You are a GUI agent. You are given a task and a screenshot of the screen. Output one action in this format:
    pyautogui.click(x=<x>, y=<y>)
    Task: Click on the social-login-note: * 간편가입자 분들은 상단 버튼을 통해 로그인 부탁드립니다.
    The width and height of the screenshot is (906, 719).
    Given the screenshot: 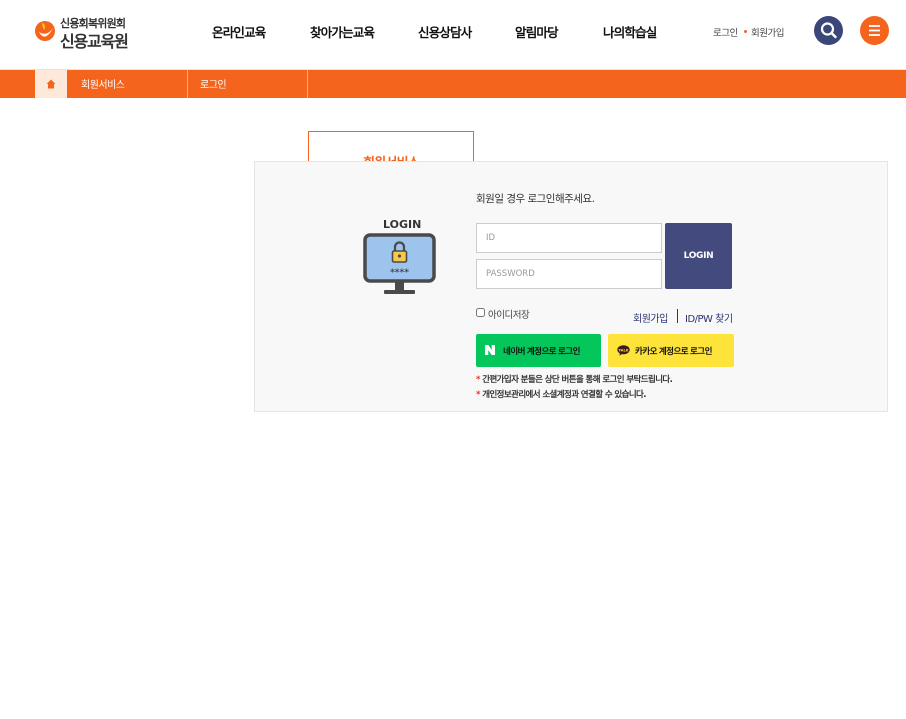 What is the action you would take?
    pyautogui.click(x=574, y=380)
    